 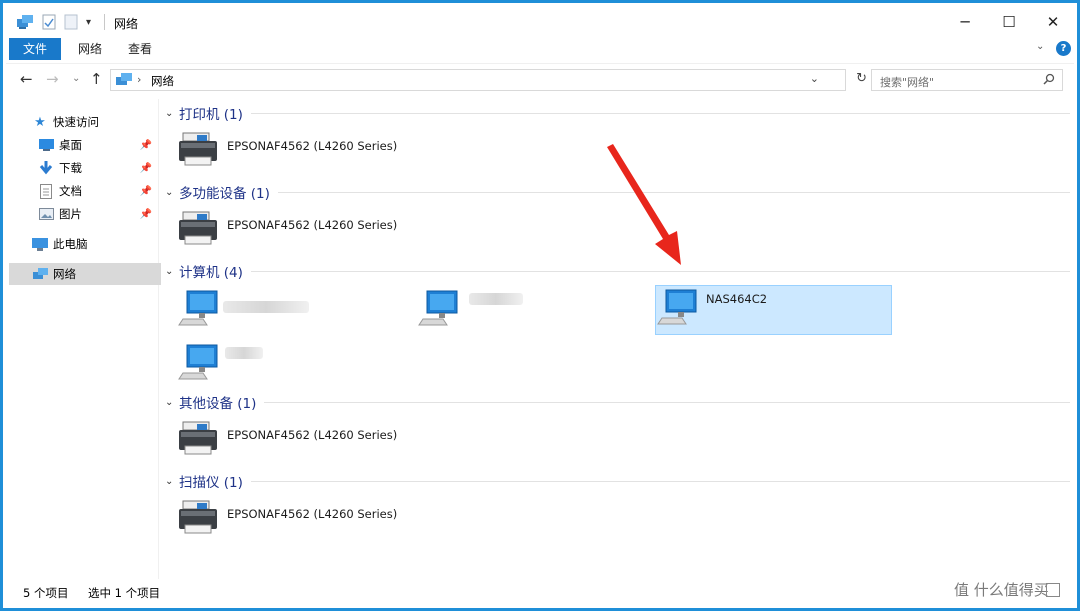 What do you see at coordinates (861, 78) in the screenshot?
I see `refresh-icon: ↻` at bounding box center [861, 78].